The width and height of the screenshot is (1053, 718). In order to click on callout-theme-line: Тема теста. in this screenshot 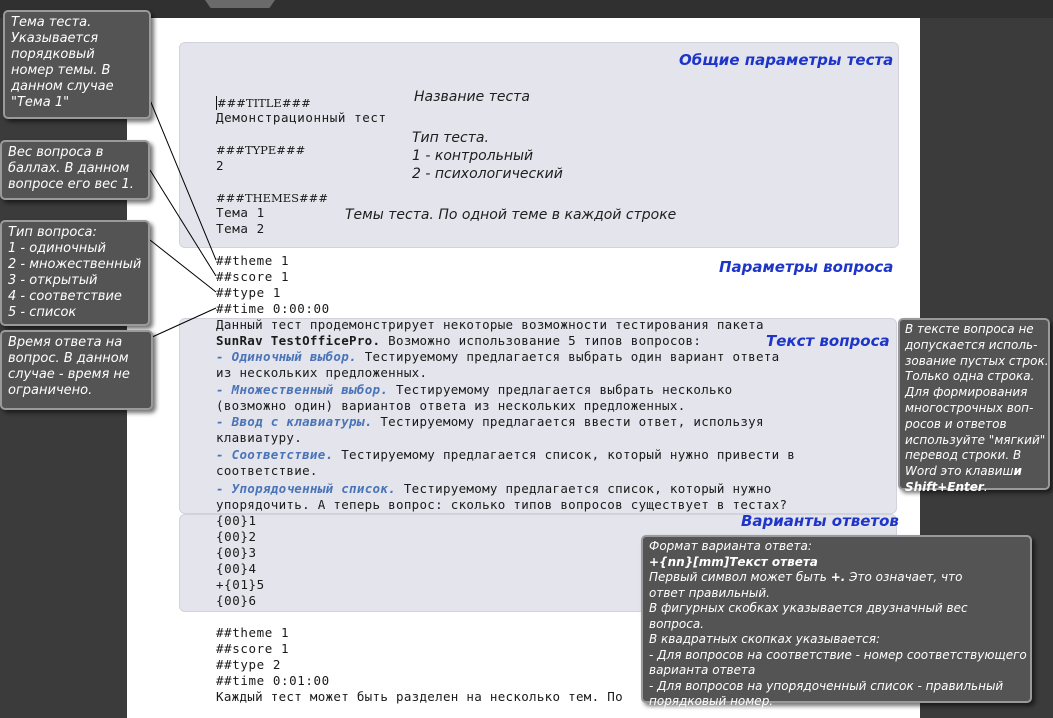, I will do `click(51, 22)`.